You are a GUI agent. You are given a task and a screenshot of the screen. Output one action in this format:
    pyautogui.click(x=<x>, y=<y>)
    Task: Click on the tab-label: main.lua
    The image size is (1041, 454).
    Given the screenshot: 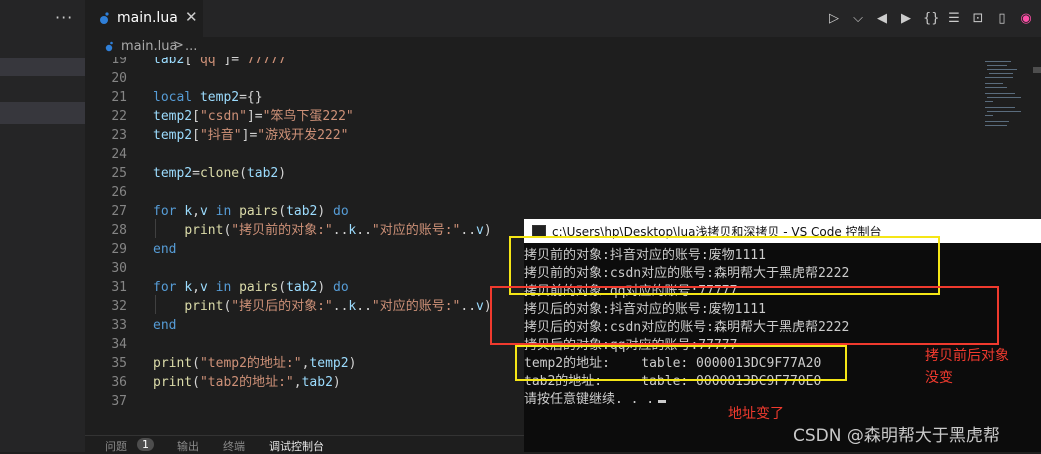 What is the action you would take?
    pyautogui.click(x=147, y=18)
    